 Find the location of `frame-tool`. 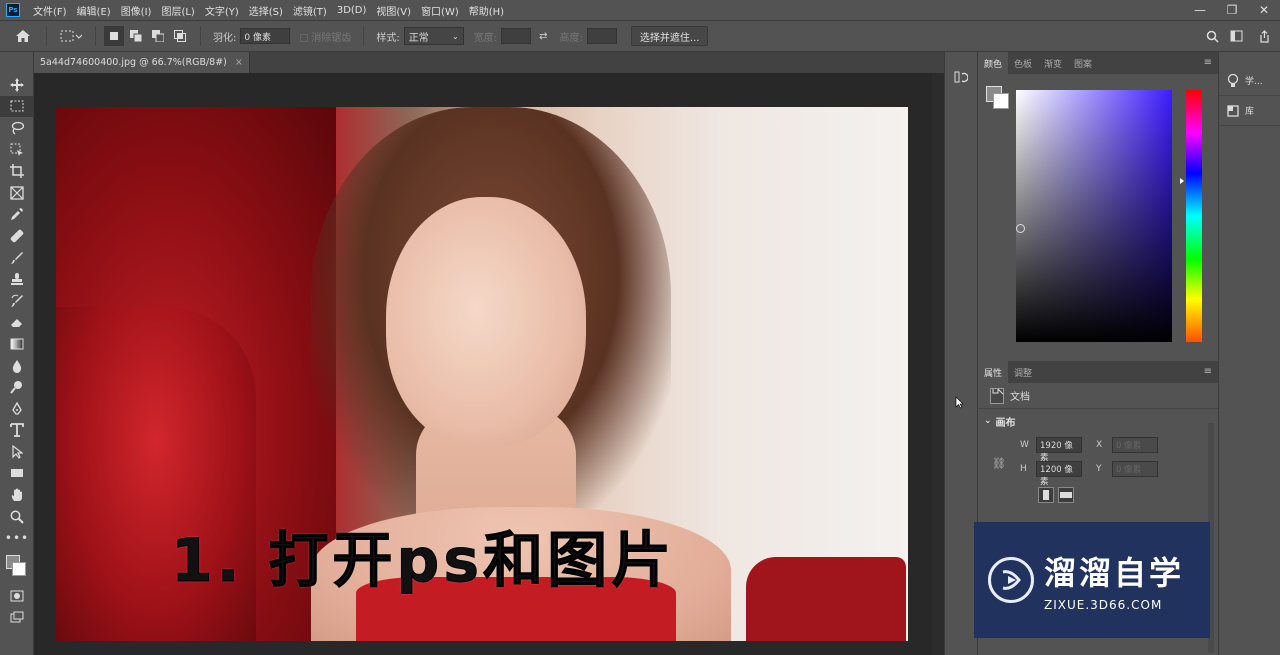

frame-tool is located at coordinates (17, 193).